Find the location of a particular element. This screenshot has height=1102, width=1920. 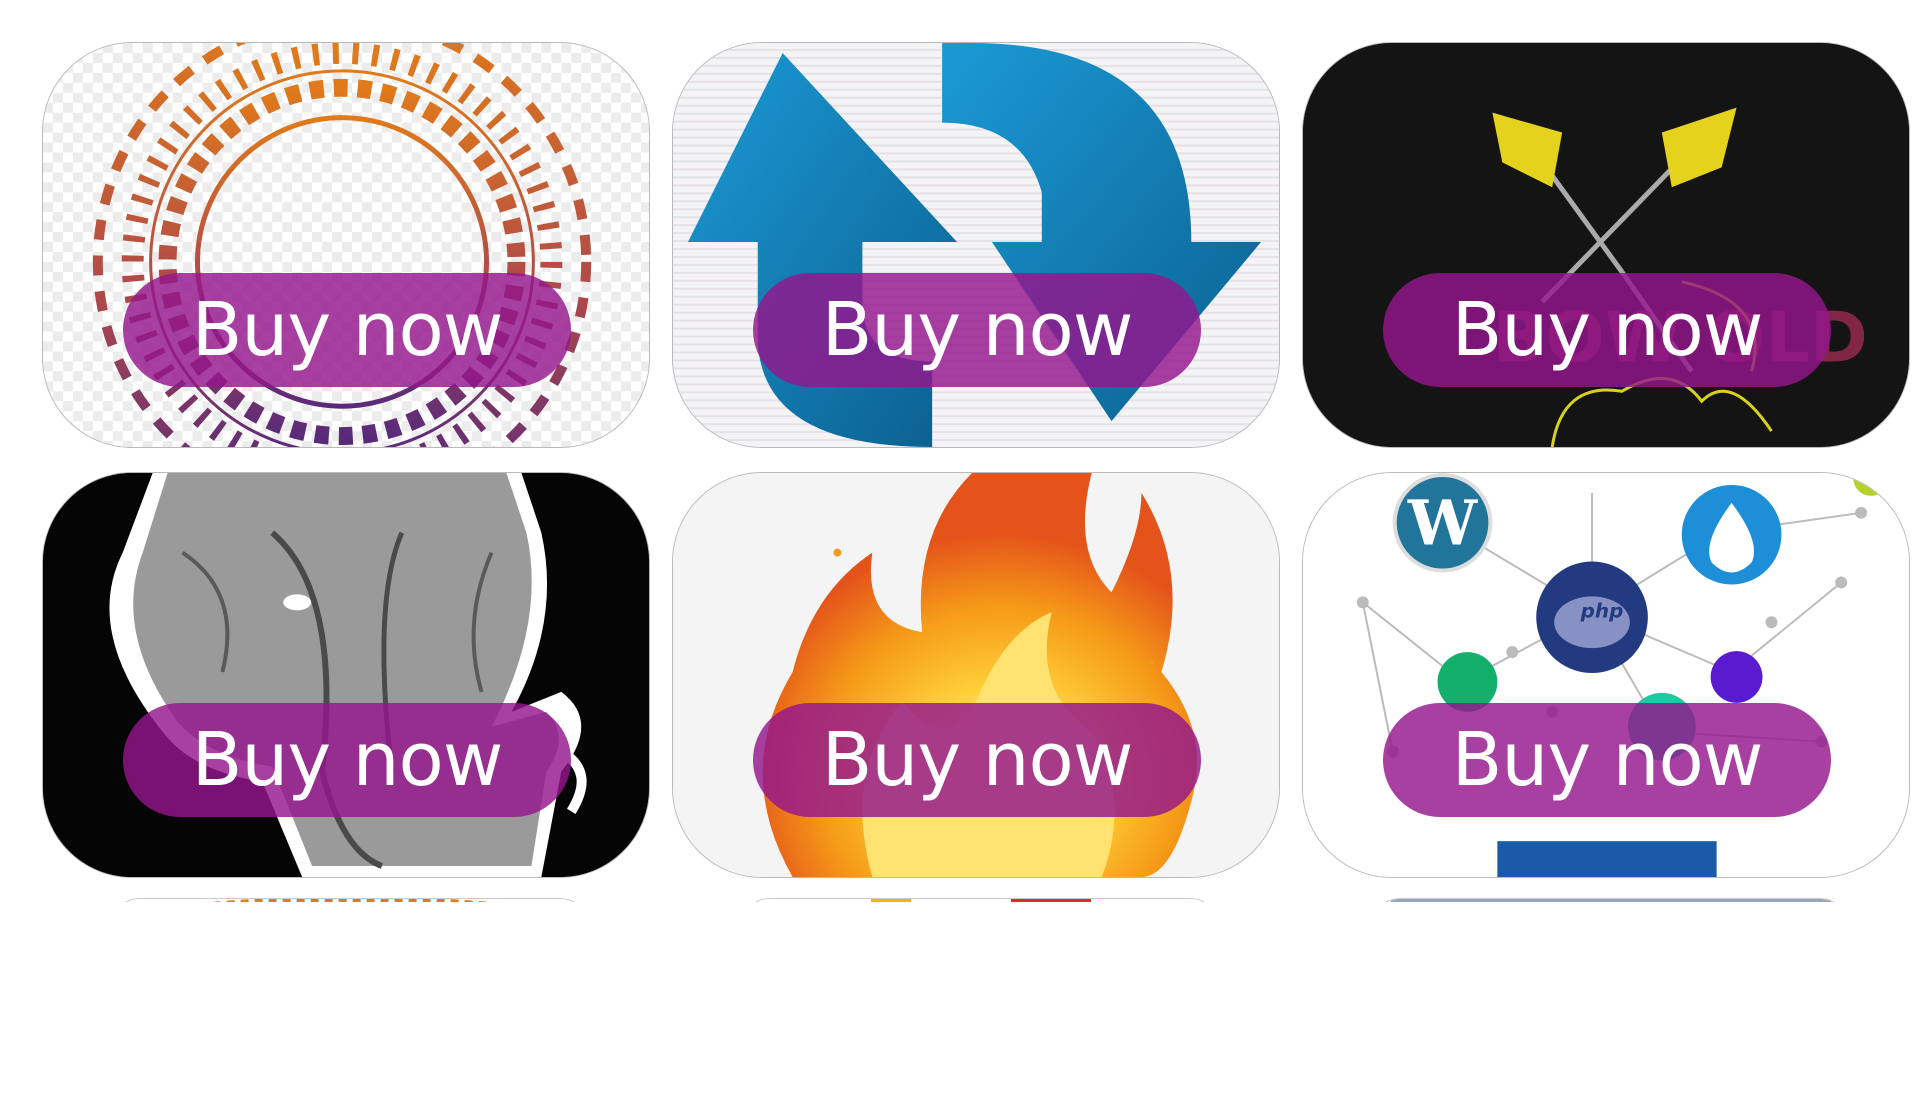

product-card-php: W php Buy now is located at coordinates (1606, 675).